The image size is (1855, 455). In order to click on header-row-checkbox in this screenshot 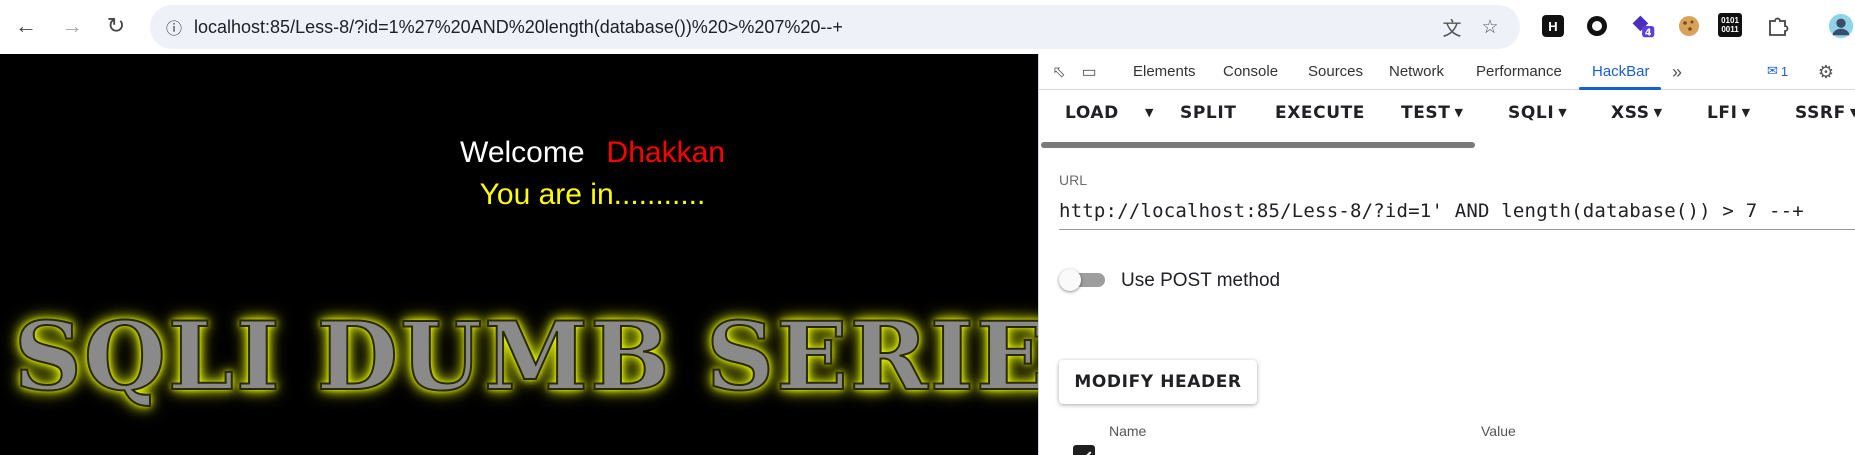, I will do `click(1084, 450)`.